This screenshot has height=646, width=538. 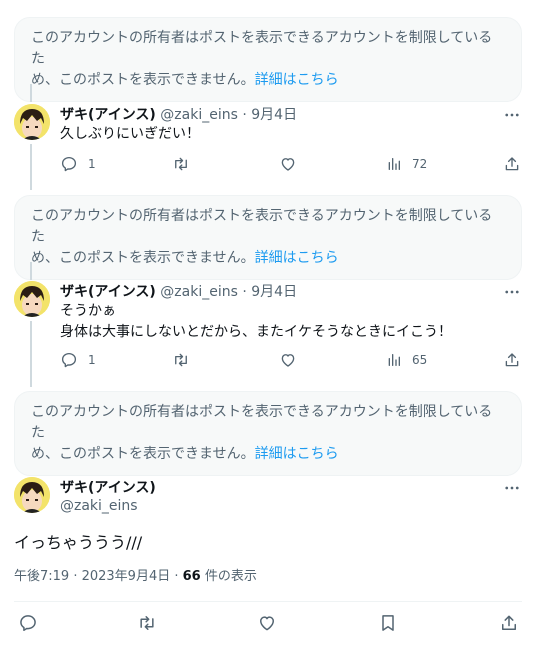 What do you see at coordinates (256, 332) in the screenshot?
I see `post-text-line: 身体は大事にしないとだから、またイケそうなときにイこう！` at bounding box center [256, 332].